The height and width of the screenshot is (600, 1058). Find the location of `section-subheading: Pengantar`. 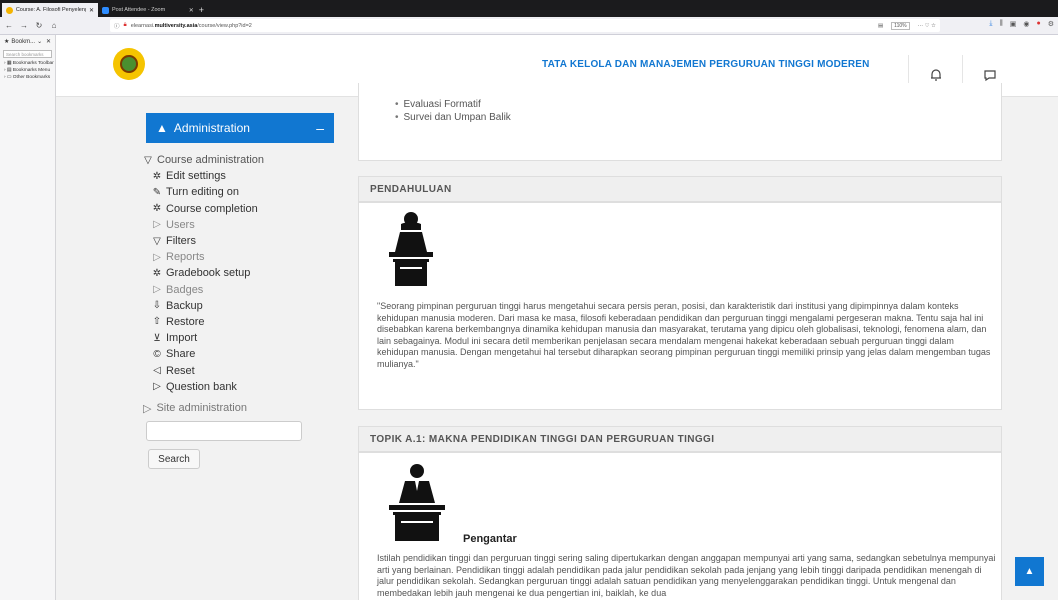

section-subheading: Pengantar is located at coordinates (490, 539).